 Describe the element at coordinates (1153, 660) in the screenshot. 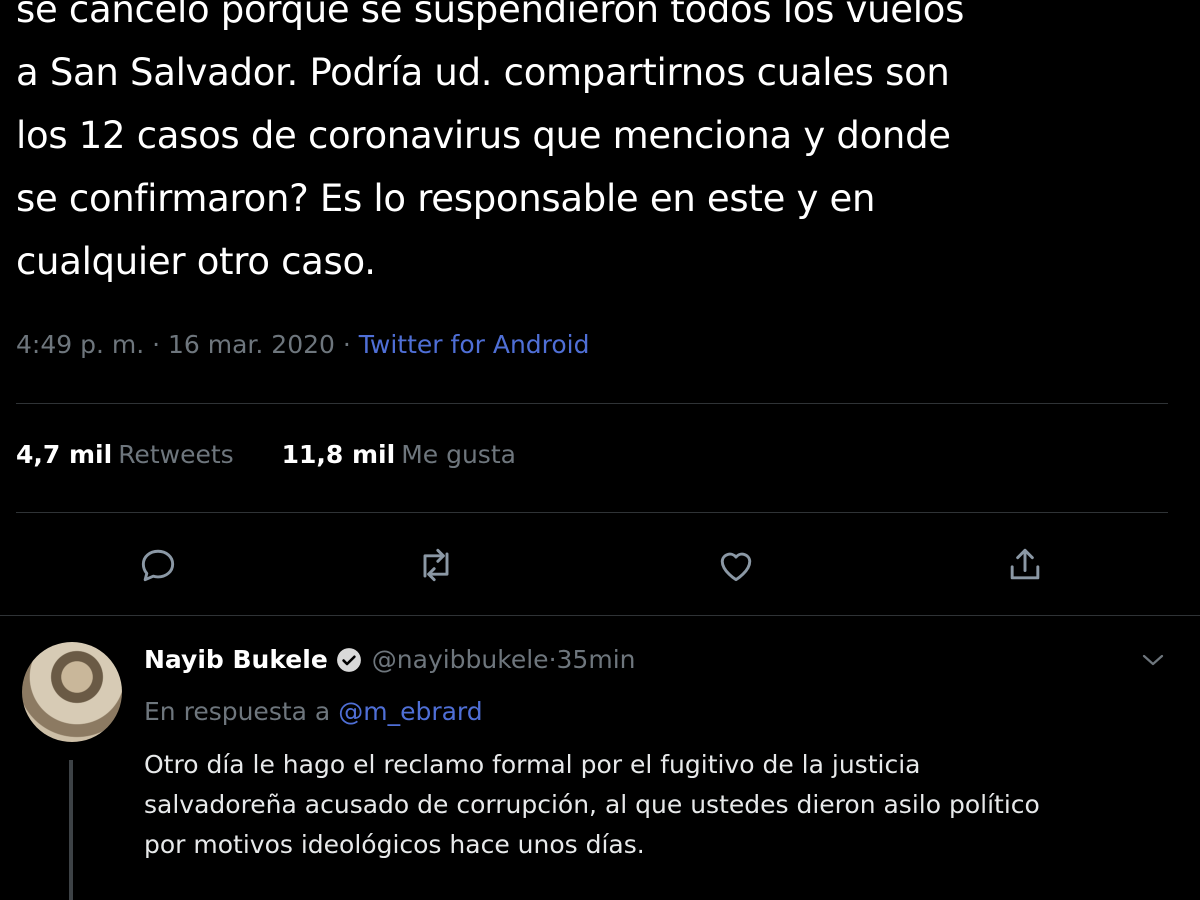

I see `chevron-down-icon` at that location.